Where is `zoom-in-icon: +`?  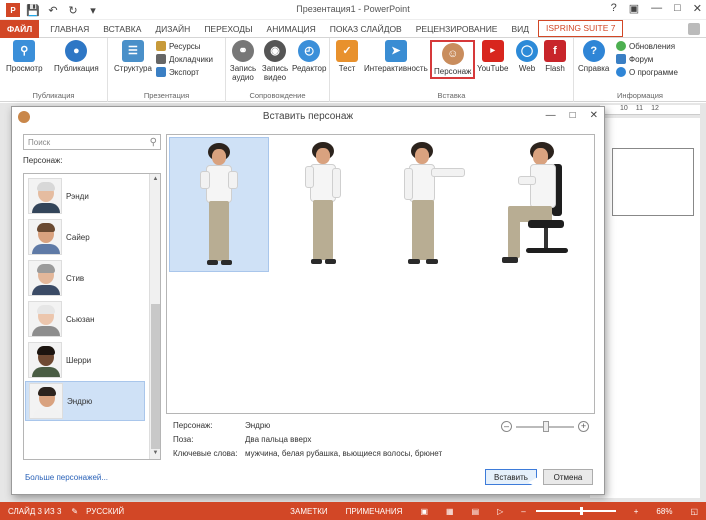 zoom-in-icon: + is located at coordinates (583, 426).